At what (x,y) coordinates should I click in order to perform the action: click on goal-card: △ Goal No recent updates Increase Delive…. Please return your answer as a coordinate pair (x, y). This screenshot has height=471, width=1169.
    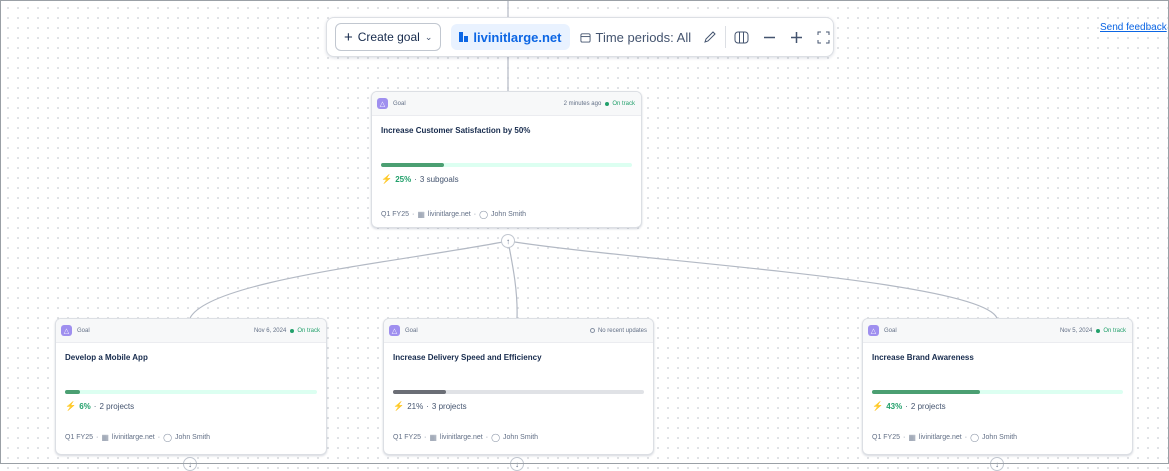
    Looking at the image, I should click on (518, 386).